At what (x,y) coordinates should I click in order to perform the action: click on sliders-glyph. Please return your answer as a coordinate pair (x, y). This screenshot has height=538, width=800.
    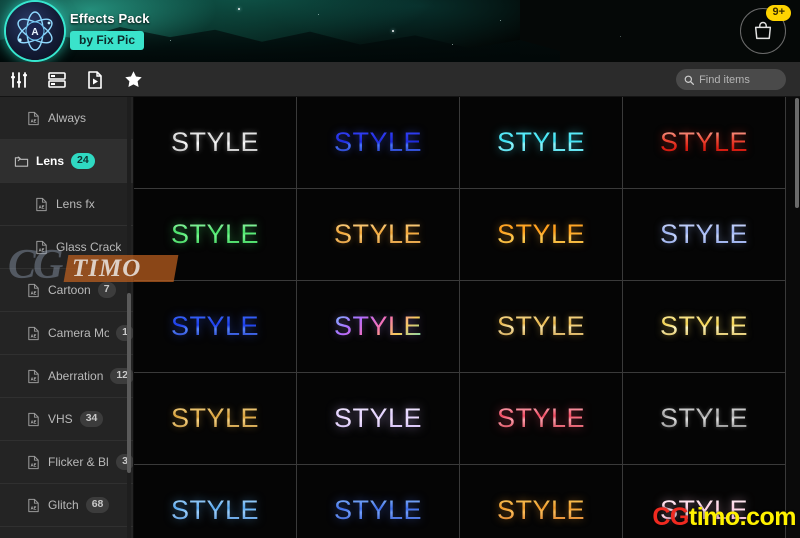
    Looking at the image, I should click on (19, 79).